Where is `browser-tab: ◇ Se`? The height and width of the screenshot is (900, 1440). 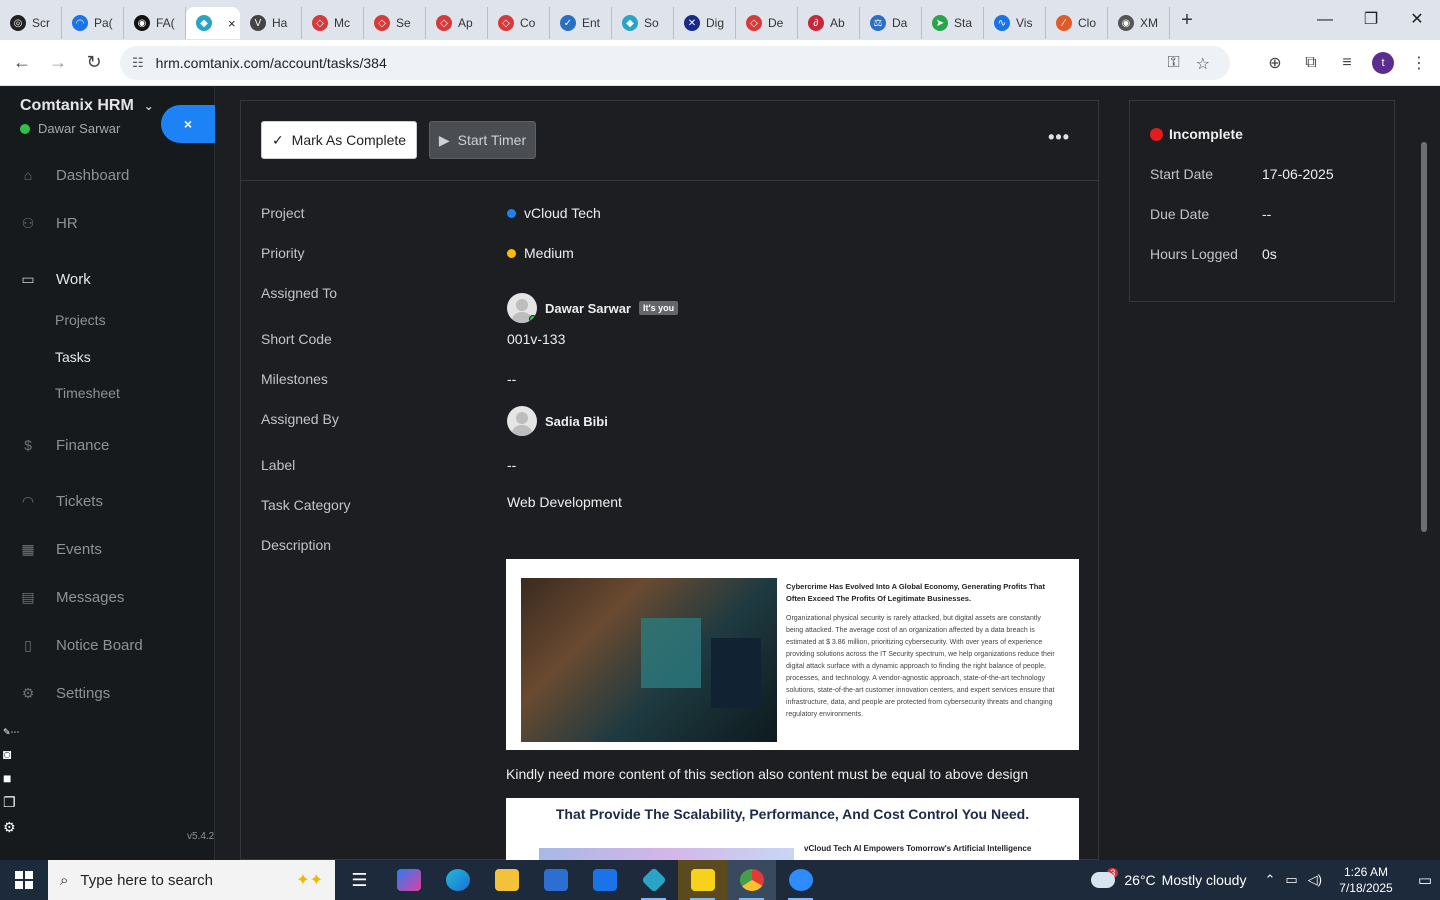
browser-tab: ◇ Se is located at coordinates (395, 23).